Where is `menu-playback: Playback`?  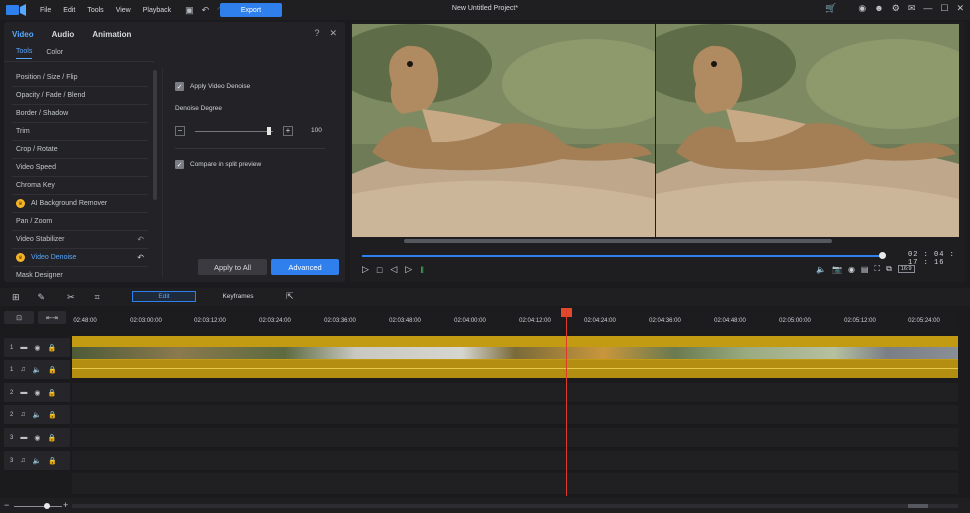 menu-playback: Playback is located at coordinates (157, 10).